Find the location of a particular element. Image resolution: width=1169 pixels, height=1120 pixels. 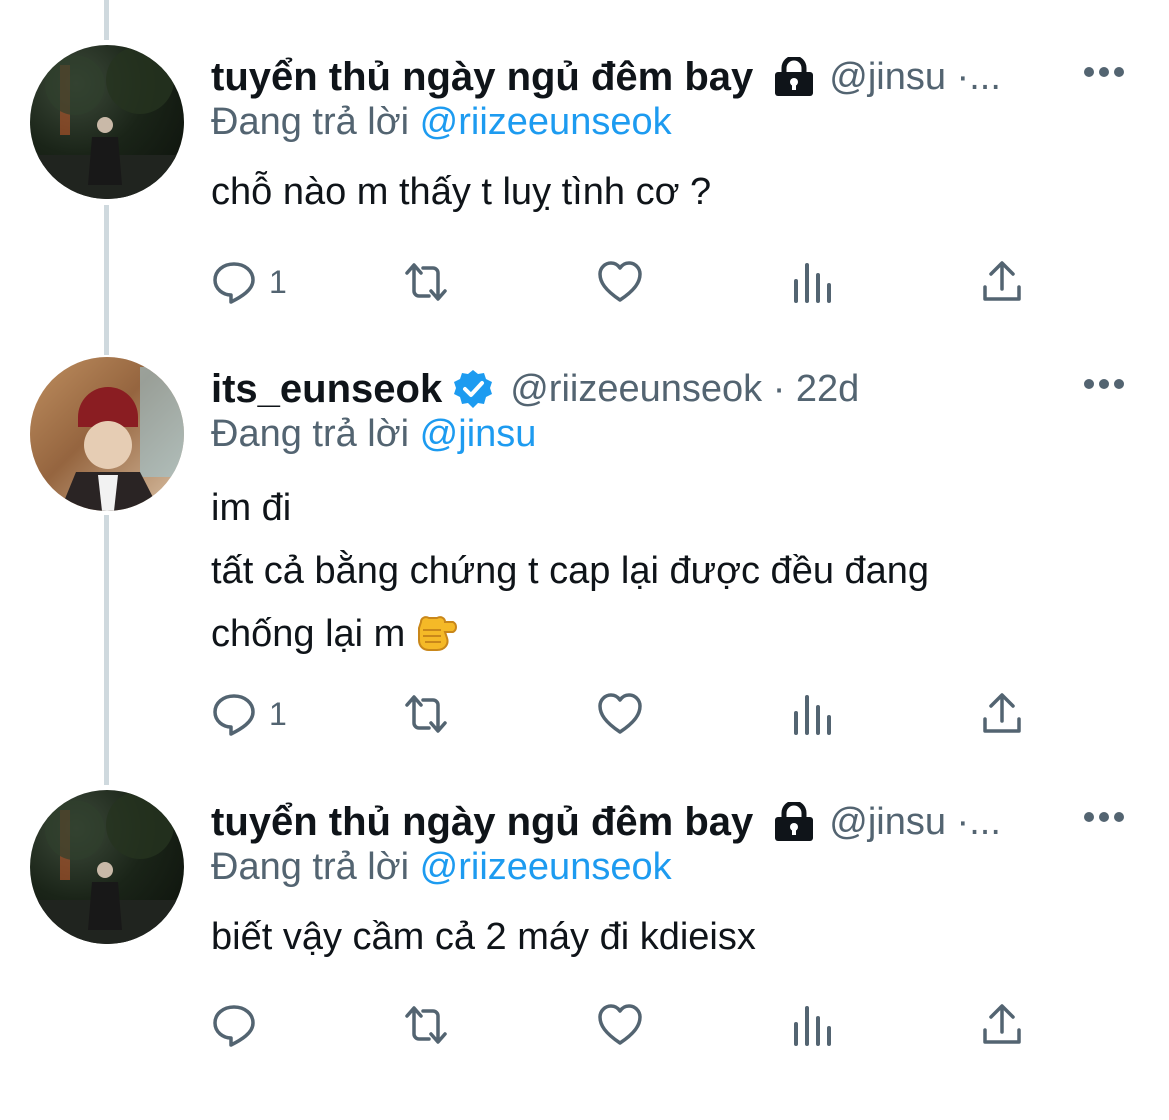

thread-line is located at coordinates (106, 20).